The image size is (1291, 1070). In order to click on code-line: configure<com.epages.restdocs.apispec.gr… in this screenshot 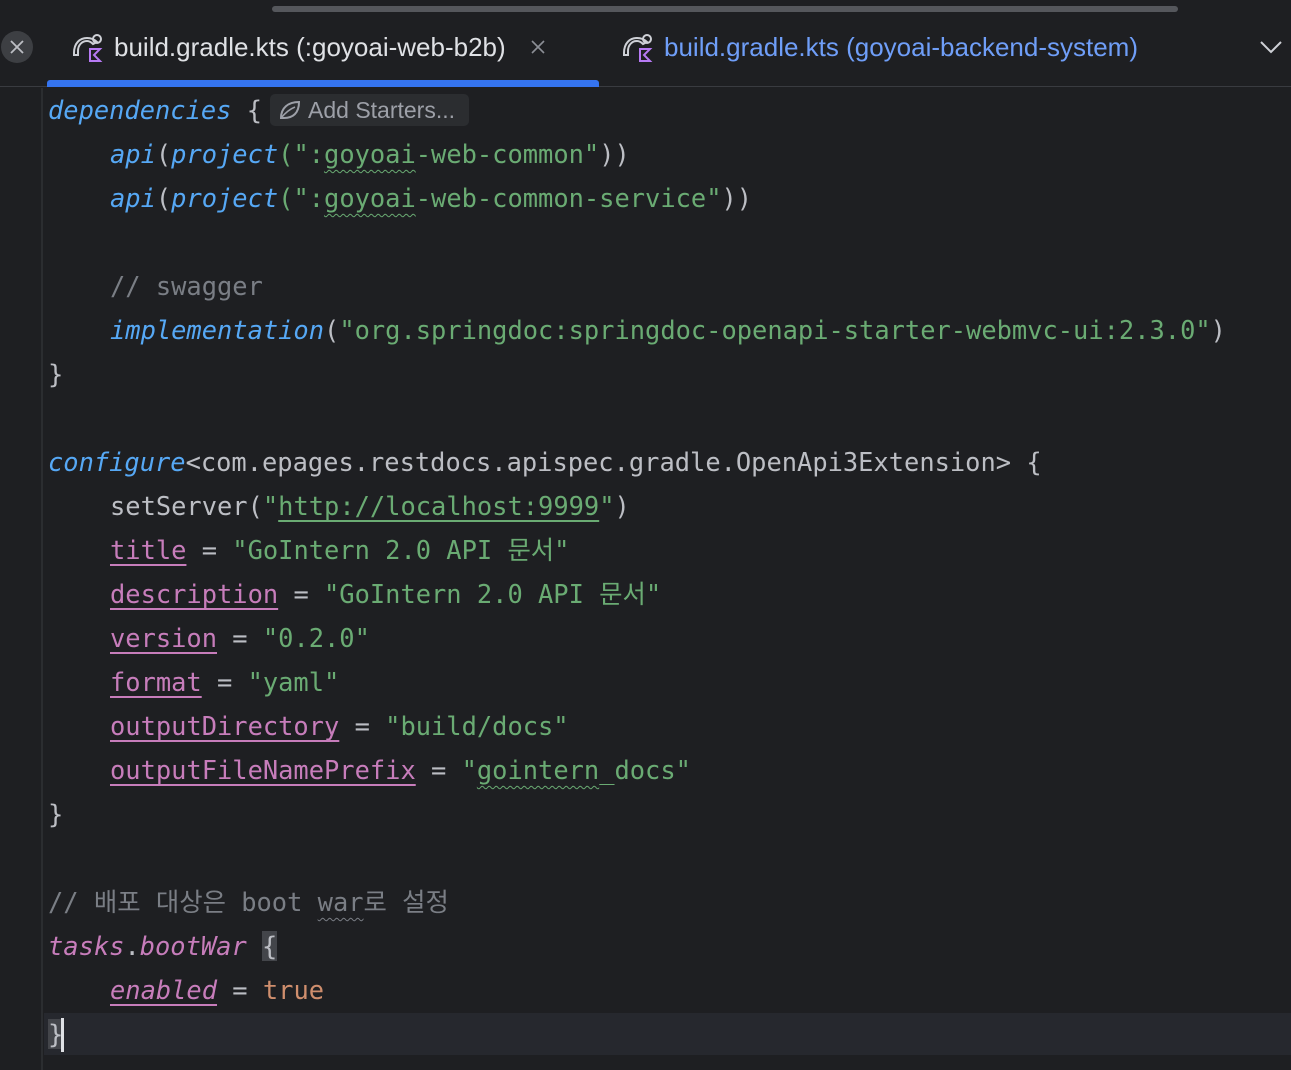, I will do `click(545, 462)`.